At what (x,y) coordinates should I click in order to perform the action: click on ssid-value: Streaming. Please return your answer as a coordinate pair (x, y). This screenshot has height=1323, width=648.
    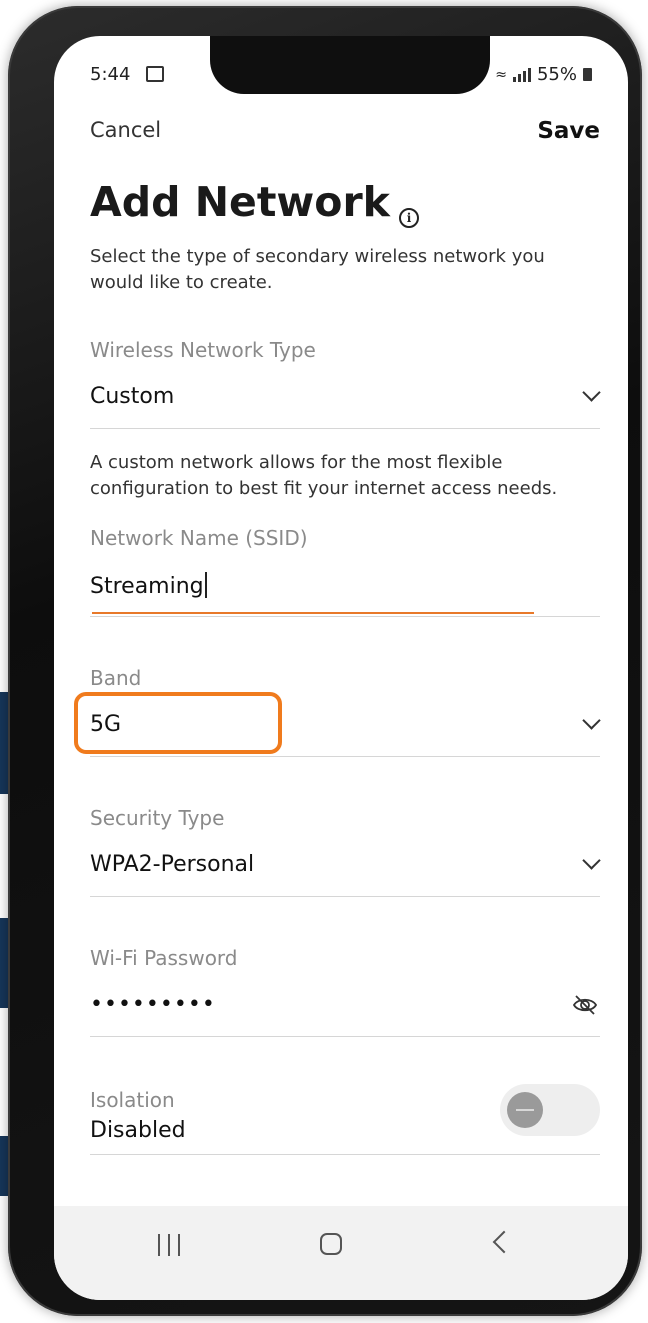
    Looking at the image, I should click on (147, 586).